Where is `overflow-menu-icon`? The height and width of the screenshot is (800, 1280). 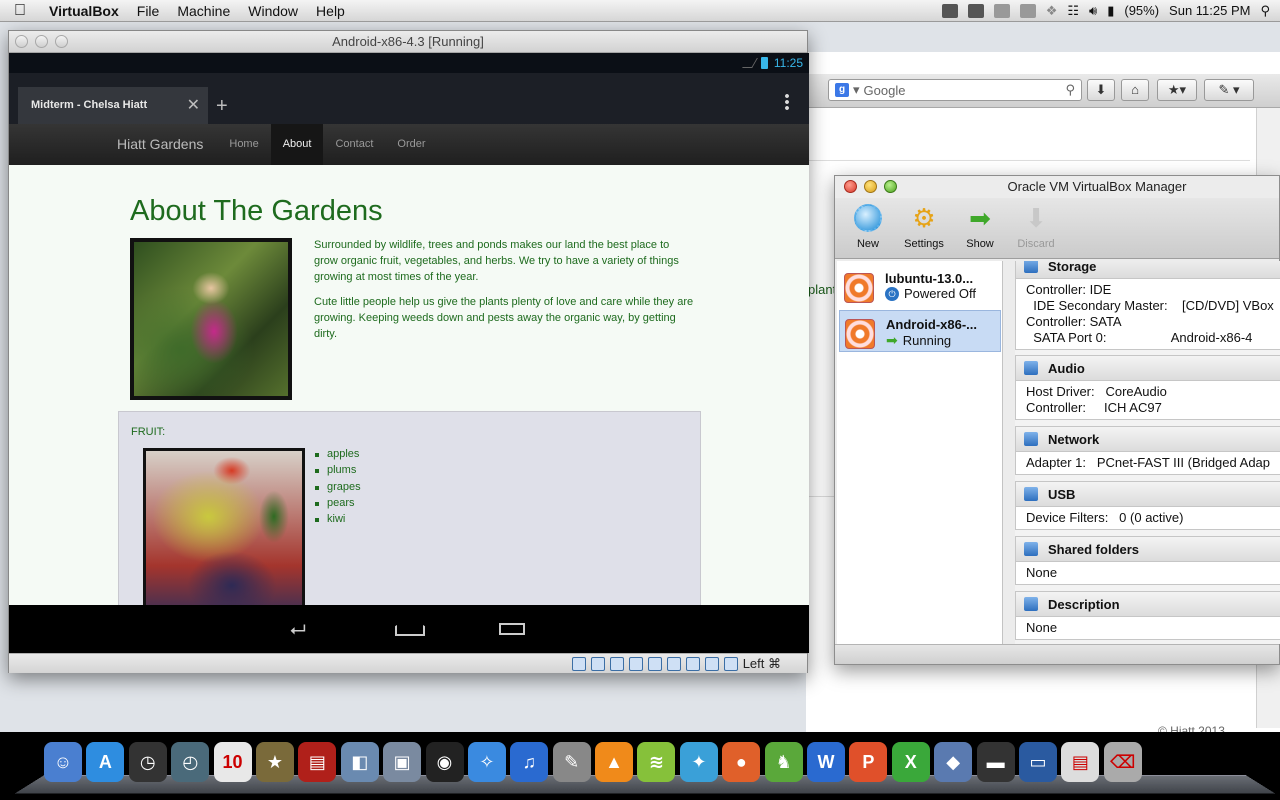
overflow-menu-icon is located at coordinates (787, 102).